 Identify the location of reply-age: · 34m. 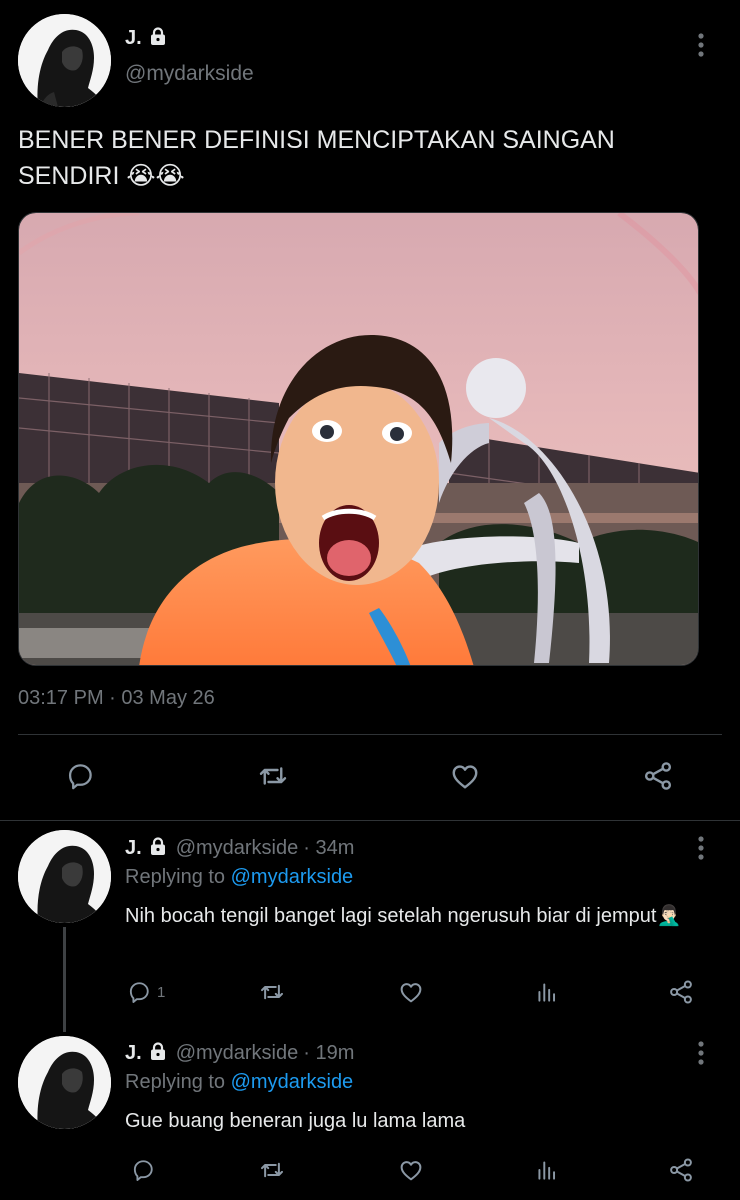
(329, 848).